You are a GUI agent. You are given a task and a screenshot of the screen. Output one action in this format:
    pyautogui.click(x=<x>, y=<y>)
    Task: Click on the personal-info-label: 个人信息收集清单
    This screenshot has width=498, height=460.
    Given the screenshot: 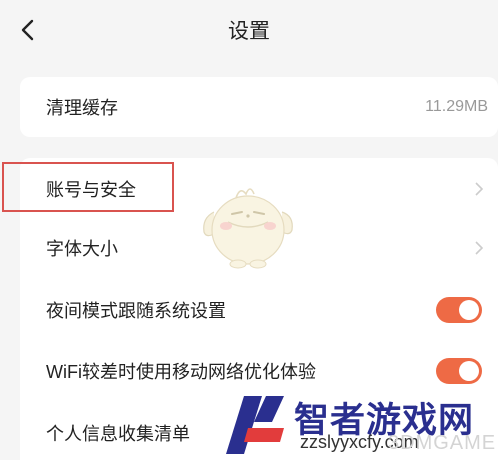 What is the action you would take?
    pyautogui.click(x=118, y=434)
    